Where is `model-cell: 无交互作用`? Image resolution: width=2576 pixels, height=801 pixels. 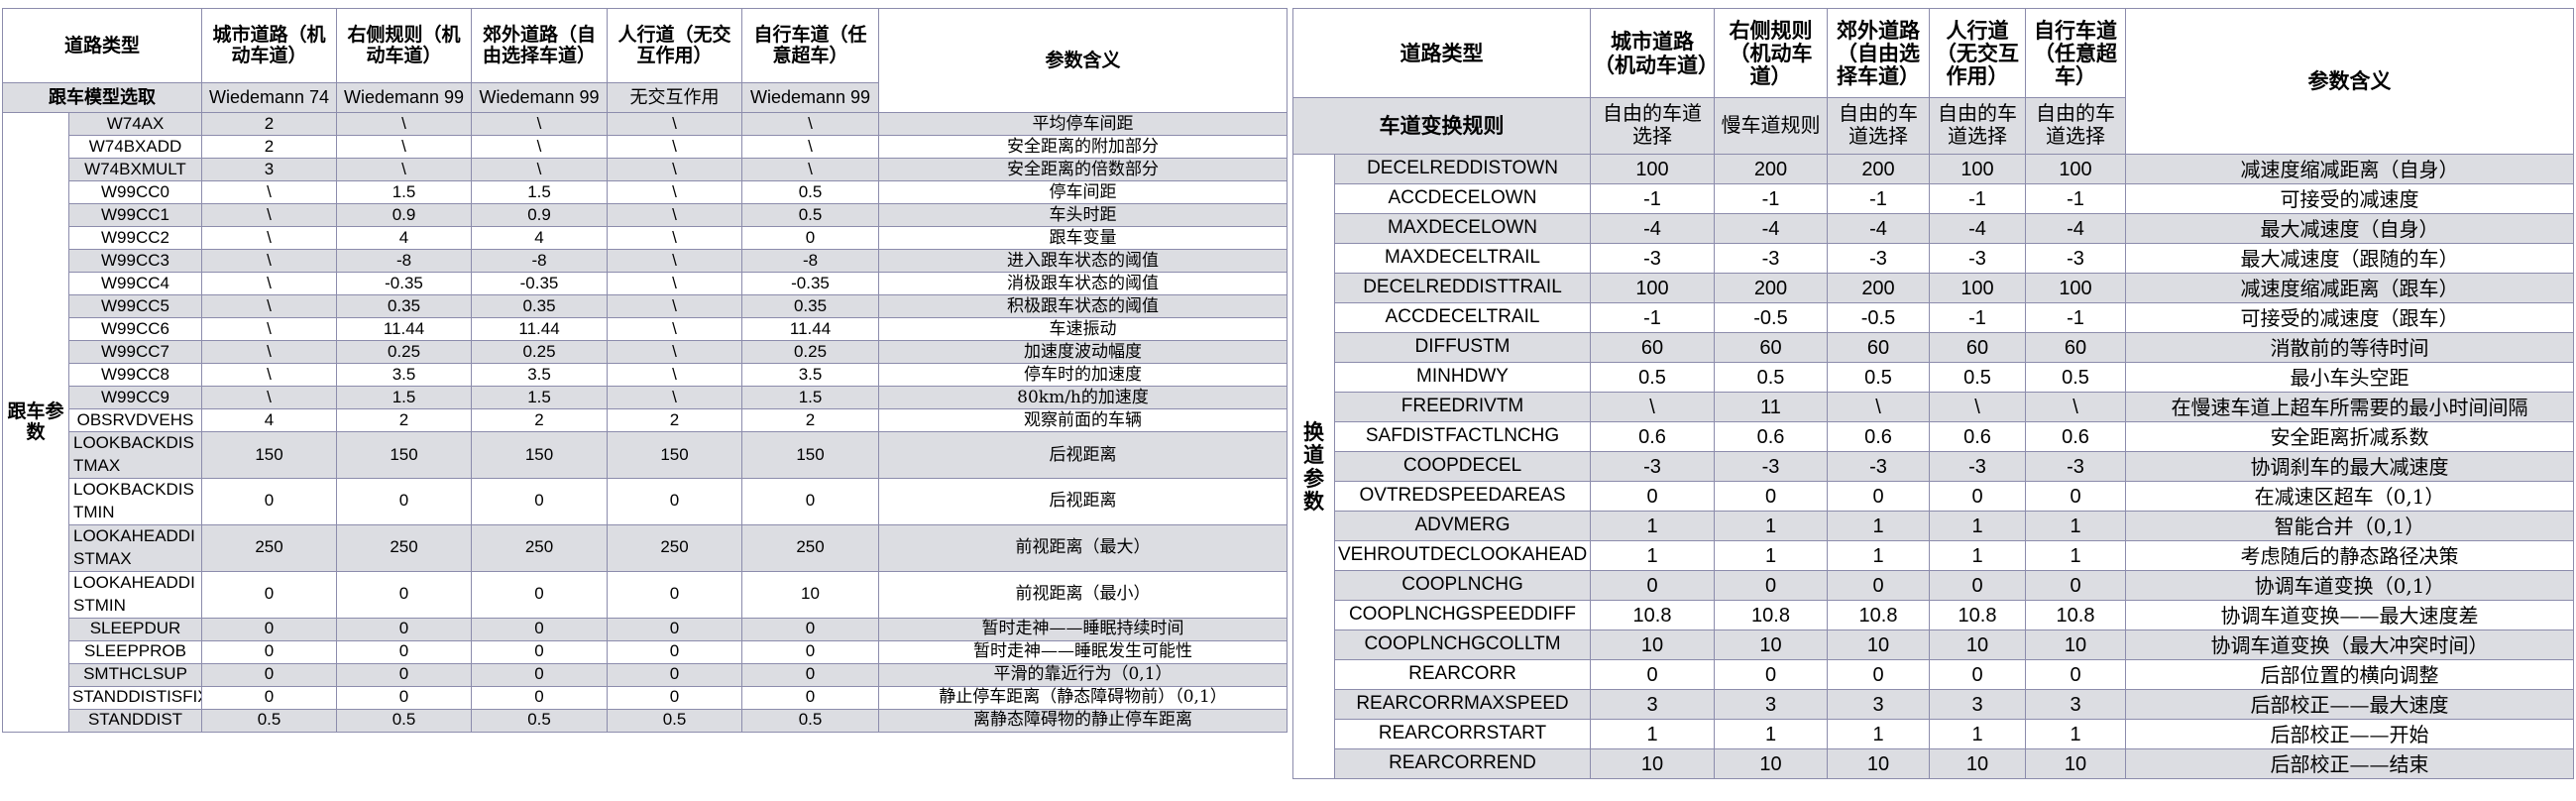 model-cell: 无交互作用 is located at coordinates (675, 98).